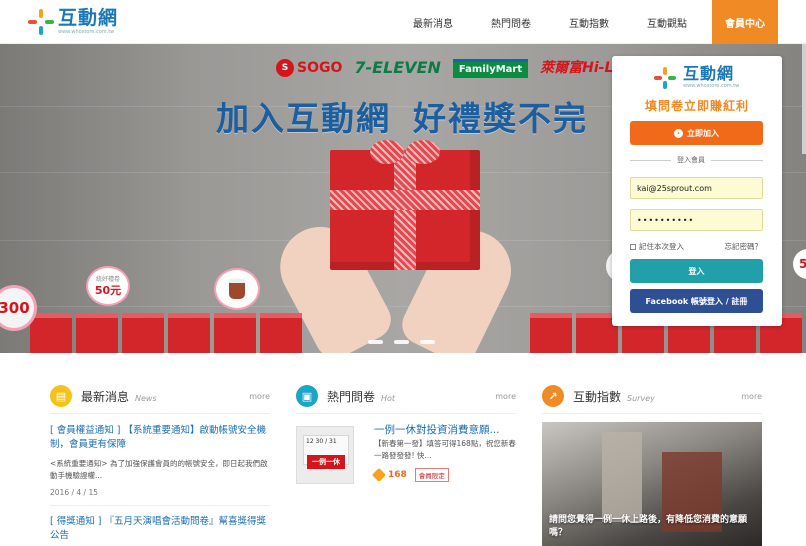 This screenshot has width=806, height=546. I want to click on edge-badge-right: 5, so click(799, 264).